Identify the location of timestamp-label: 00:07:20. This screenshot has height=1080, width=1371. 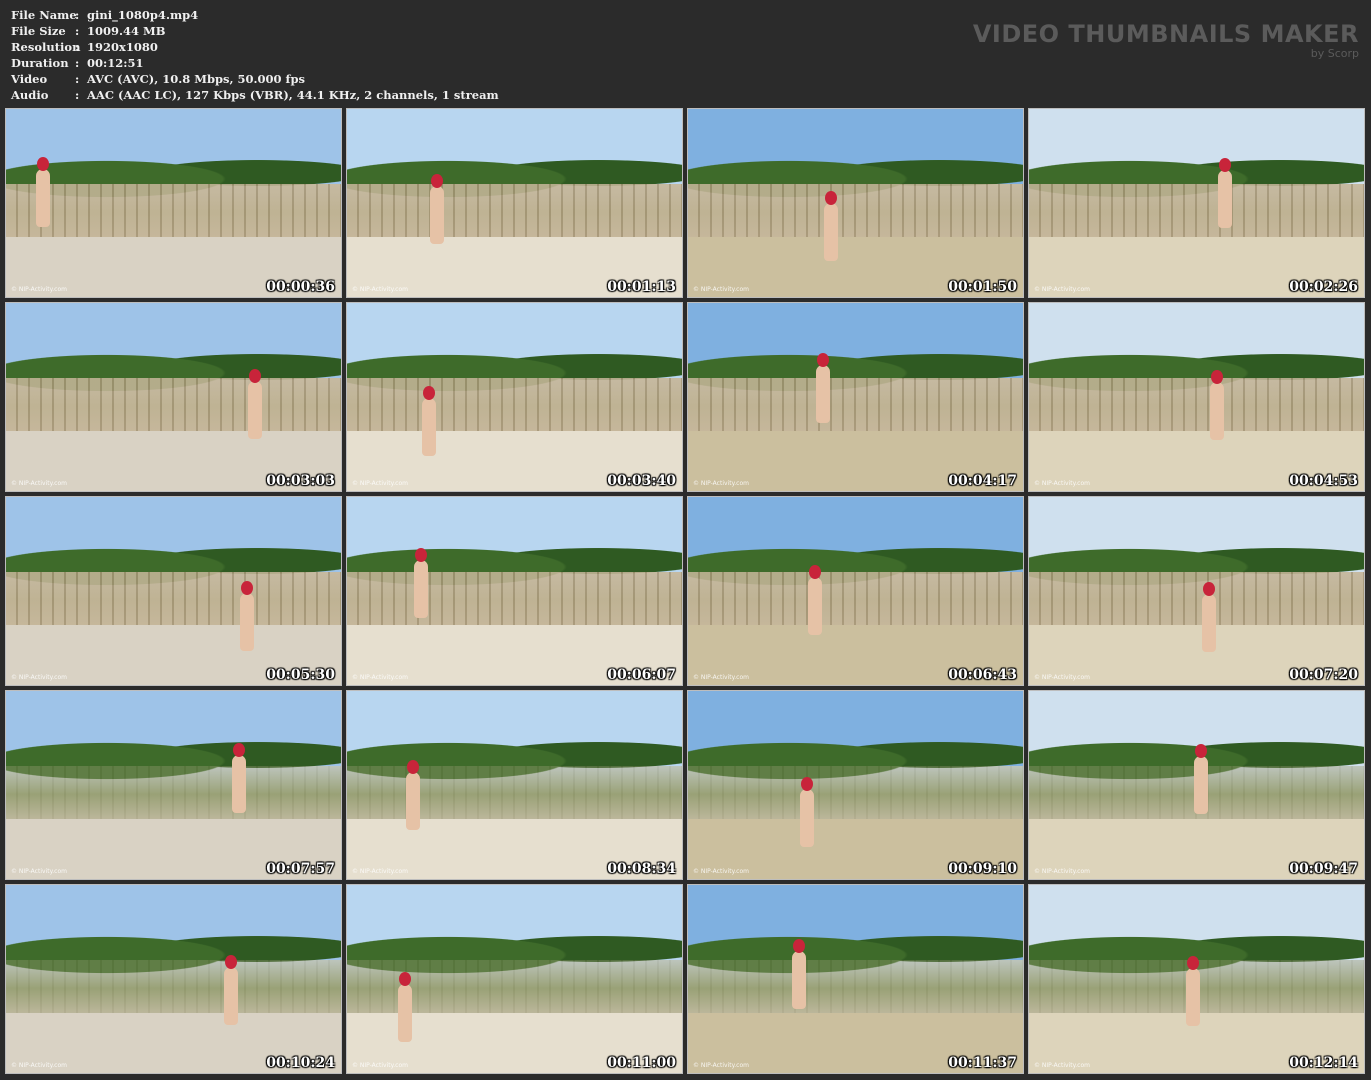
(1323, 675).